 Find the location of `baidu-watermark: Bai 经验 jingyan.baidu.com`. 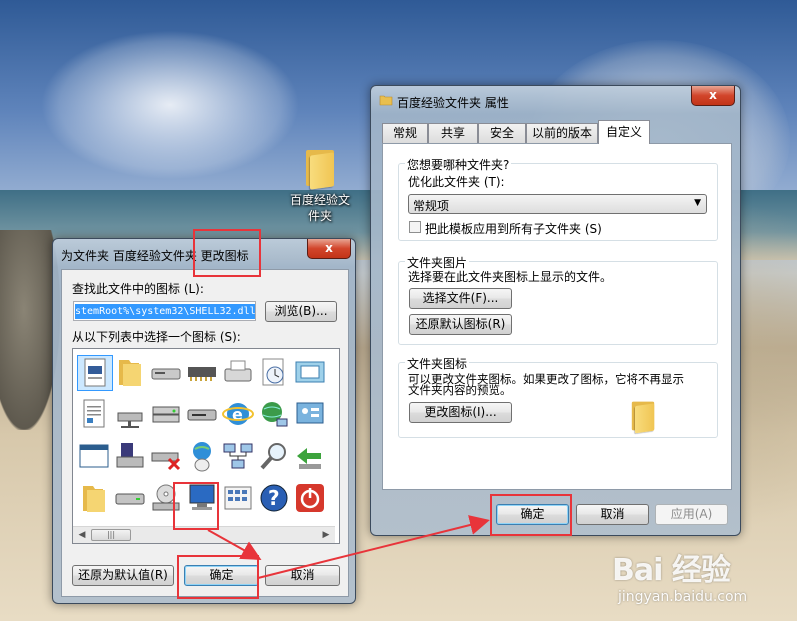

baidu-watermark: Bai 经验 jingyan.baidu.com is located at coordinates (702, 580).